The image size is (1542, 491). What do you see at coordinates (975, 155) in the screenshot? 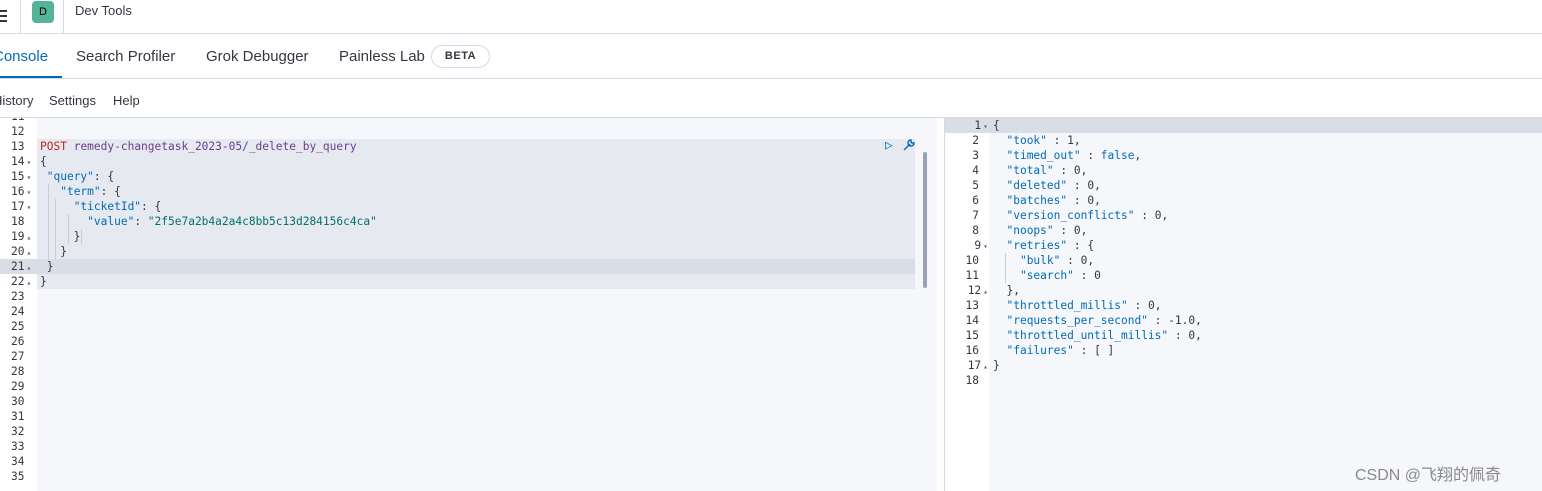
I see `line-number-text: 3` at bounding box center [975, 155].